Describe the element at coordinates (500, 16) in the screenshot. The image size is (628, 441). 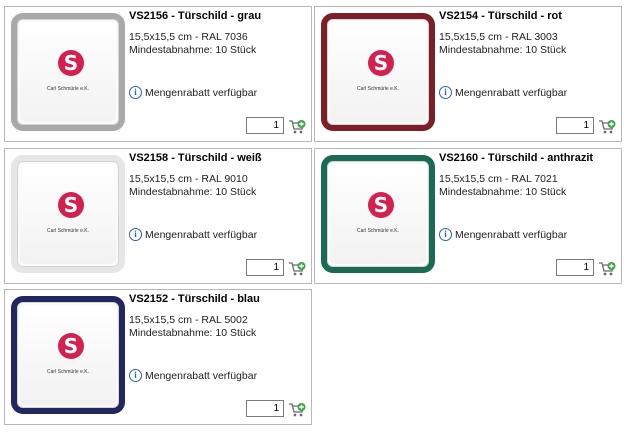
I see `product-title: VS2154 - Türschild - rot` at that location.